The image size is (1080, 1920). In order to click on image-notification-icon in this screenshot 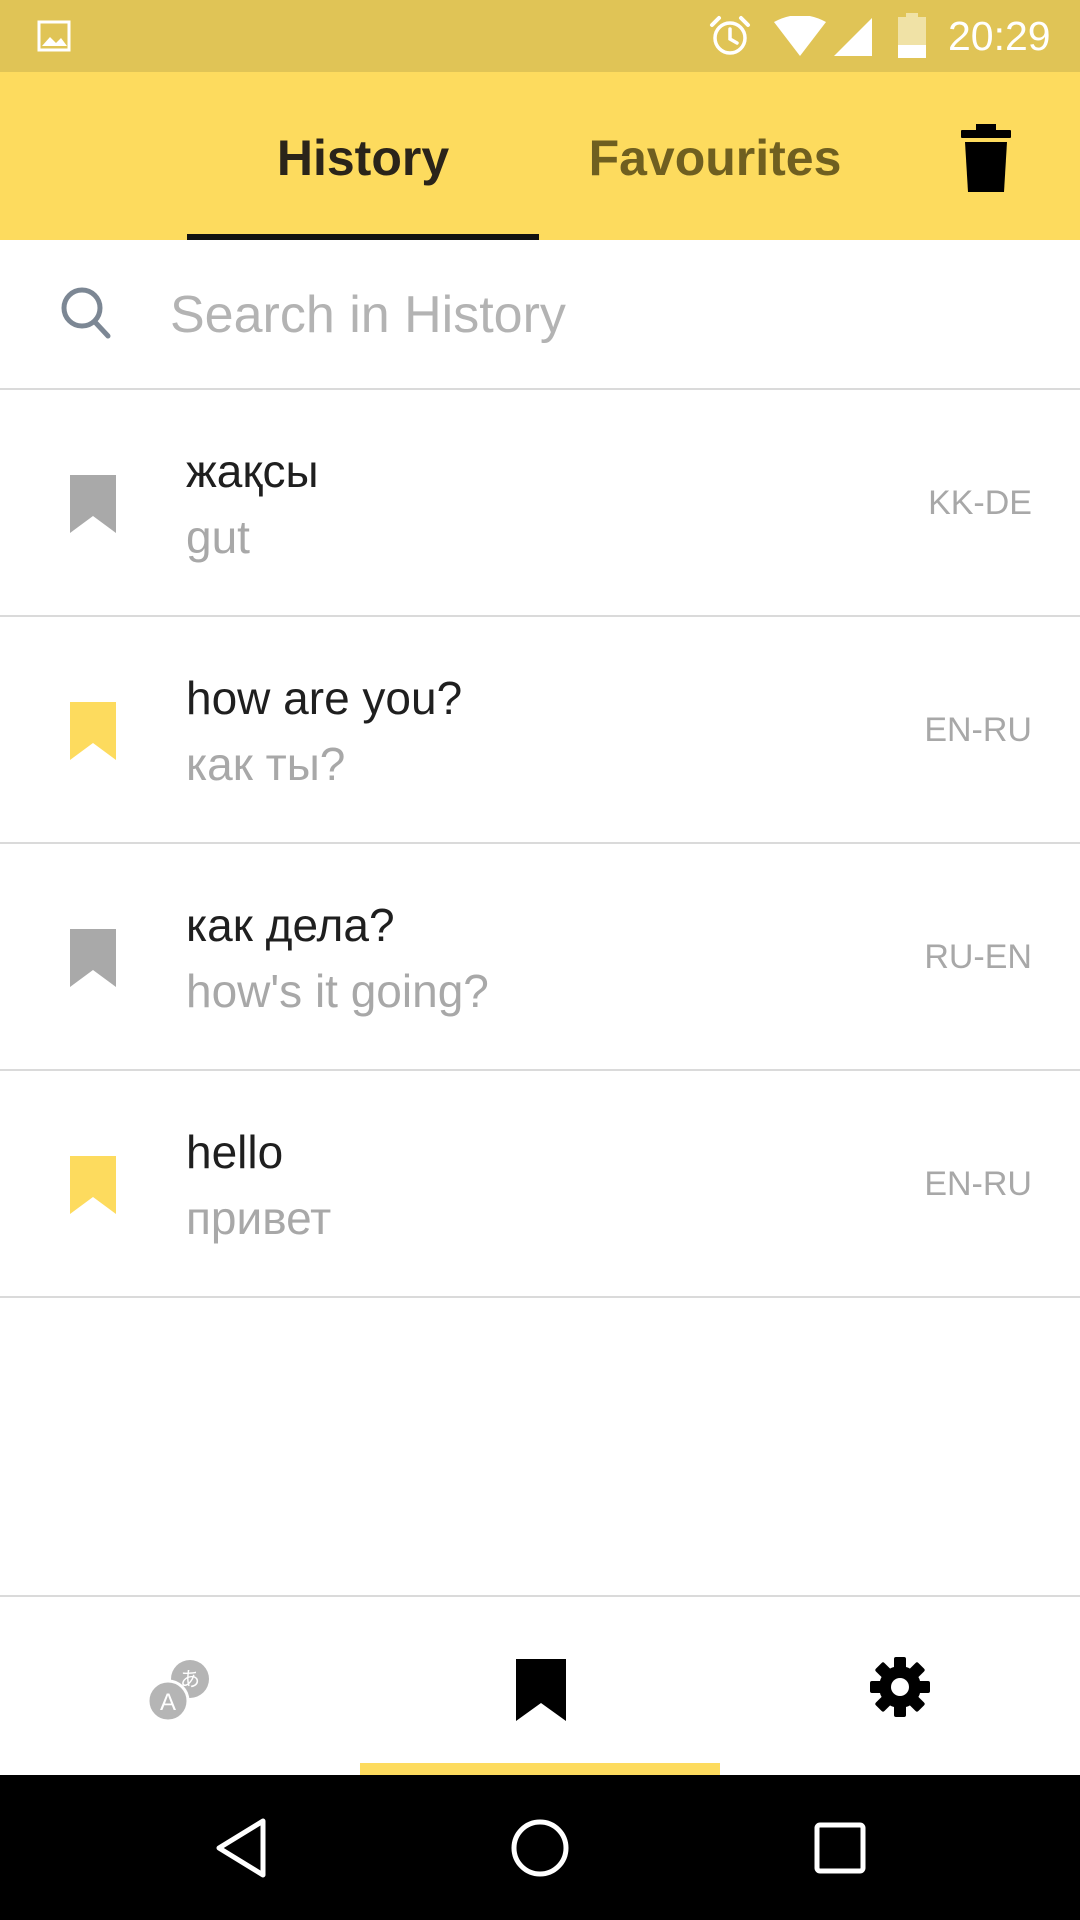, I will do `click(54, 36)`.